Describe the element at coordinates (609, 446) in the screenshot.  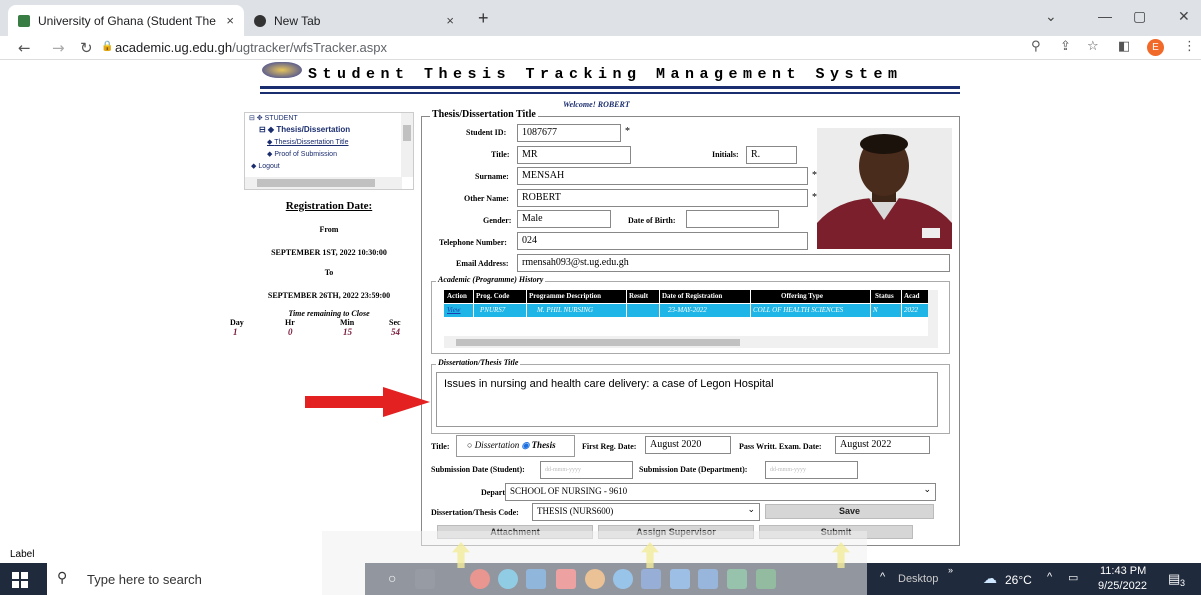
I see `first-reg-label: First Reg. Date:` at that location.